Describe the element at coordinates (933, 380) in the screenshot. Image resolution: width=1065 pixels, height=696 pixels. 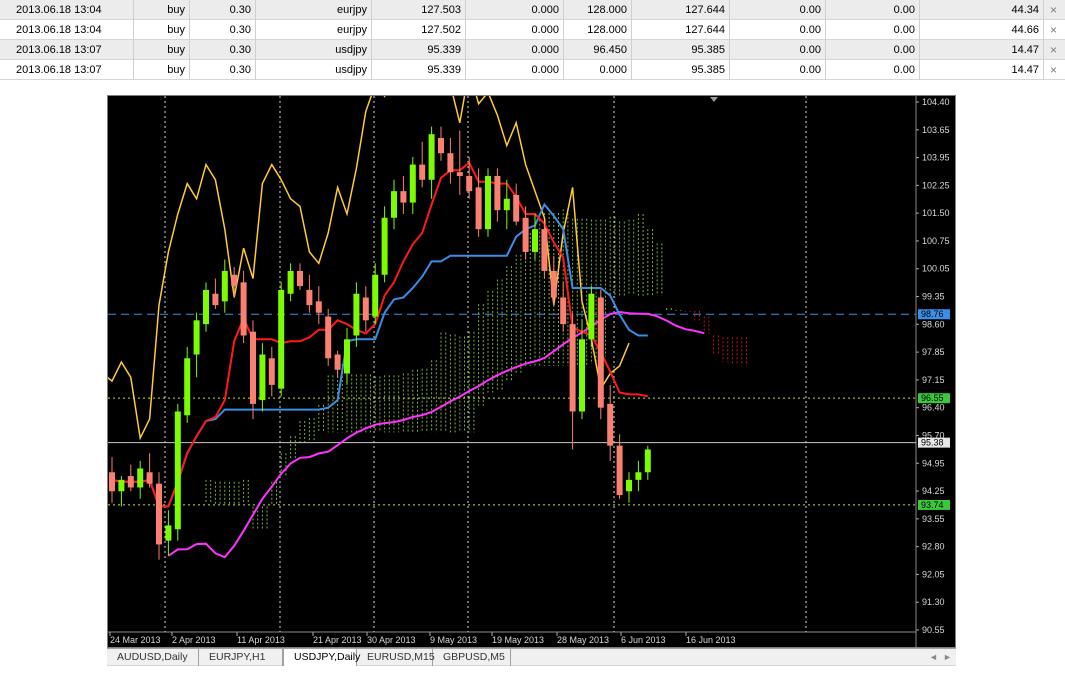
I see `y-tick-label: 97.15` at that location.